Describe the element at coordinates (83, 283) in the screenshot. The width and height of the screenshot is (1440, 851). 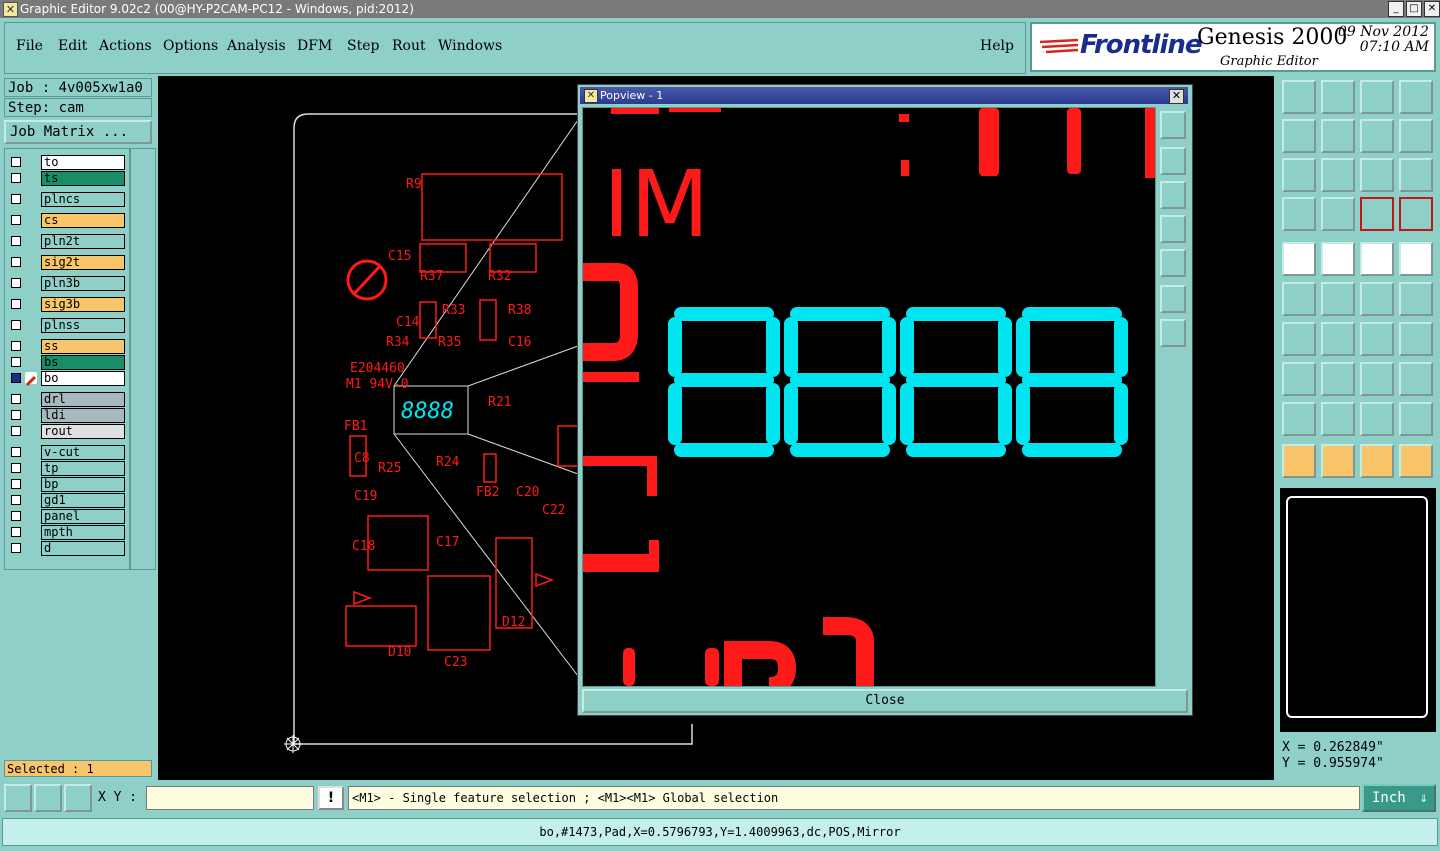
I see `layer-label: pln3b` at that location.